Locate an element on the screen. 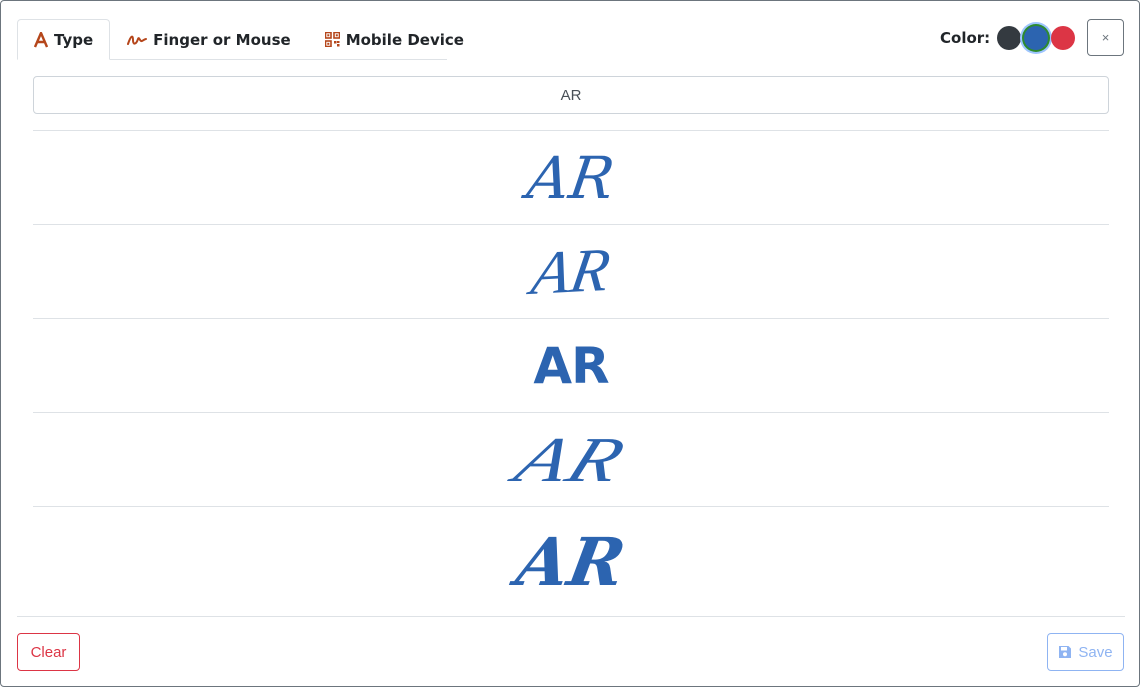 Image resolution: width=1140 pixels, height=687 pixels. close-icon: × is located at coordinates (1105, 37).